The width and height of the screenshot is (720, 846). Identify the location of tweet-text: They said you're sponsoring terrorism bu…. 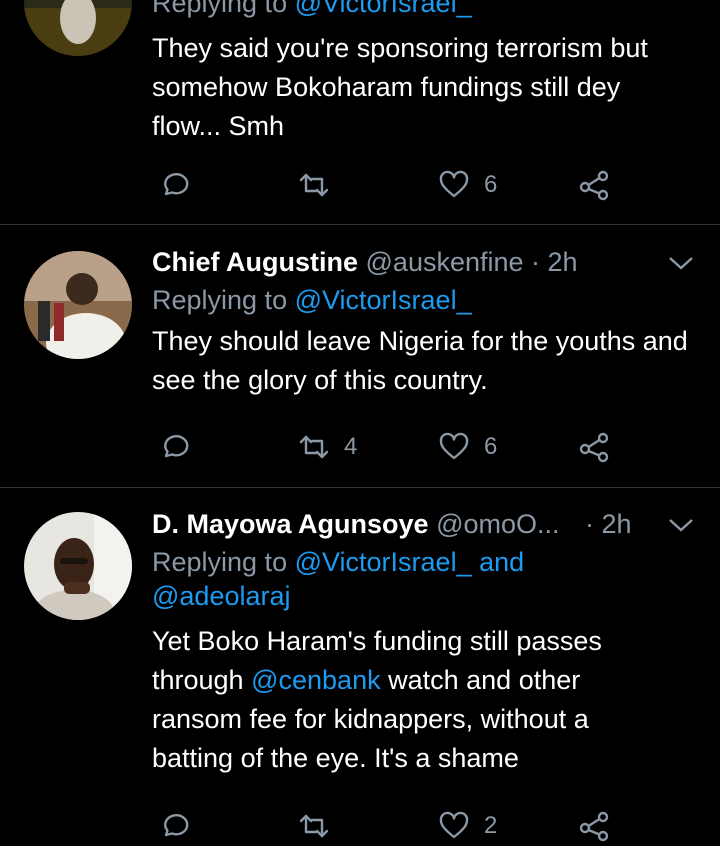
(400, 87).